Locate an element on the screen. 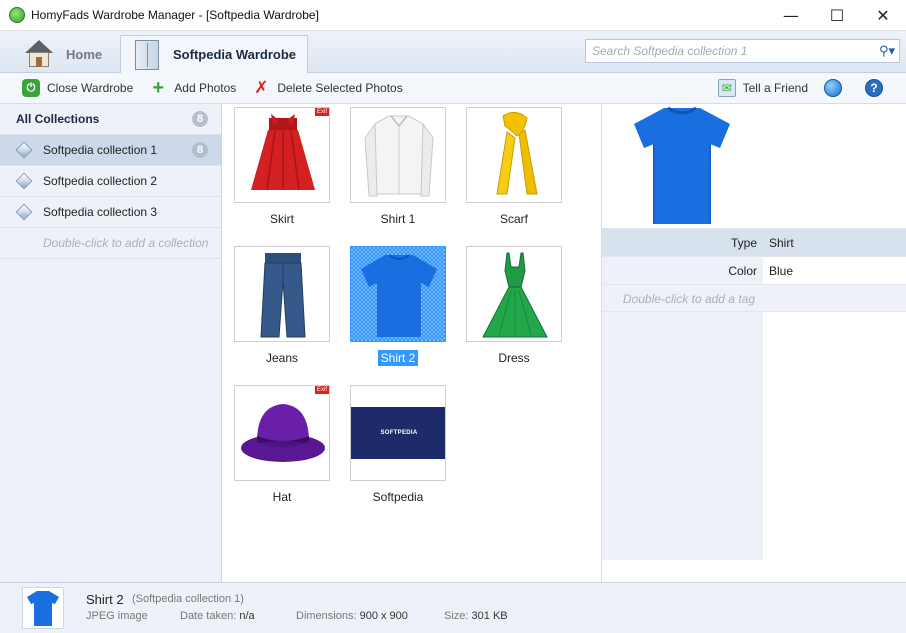 The image size is (906, 633). photo-hat: Exif Hat is located at coordinates (282, 444).